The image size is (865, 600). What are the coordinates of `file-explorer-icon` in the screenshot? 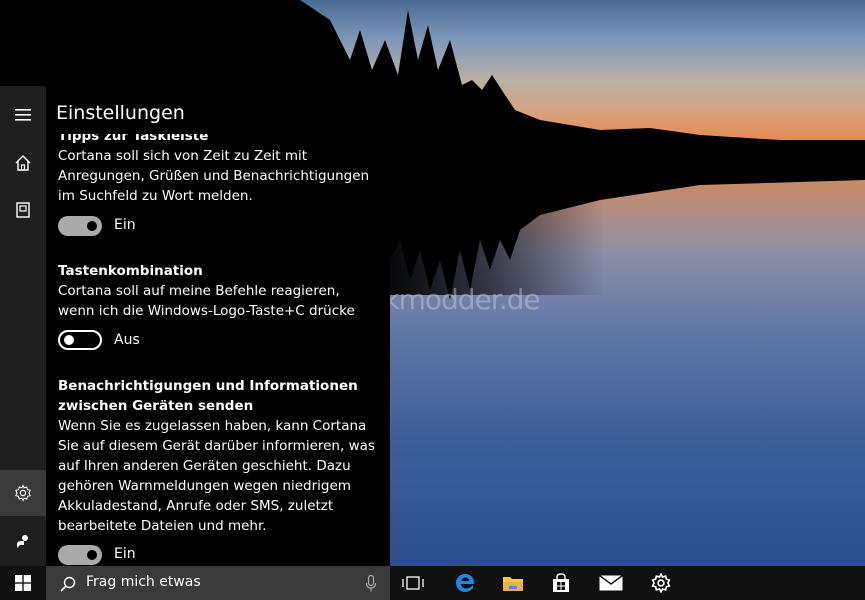 It's located at (513, 584).